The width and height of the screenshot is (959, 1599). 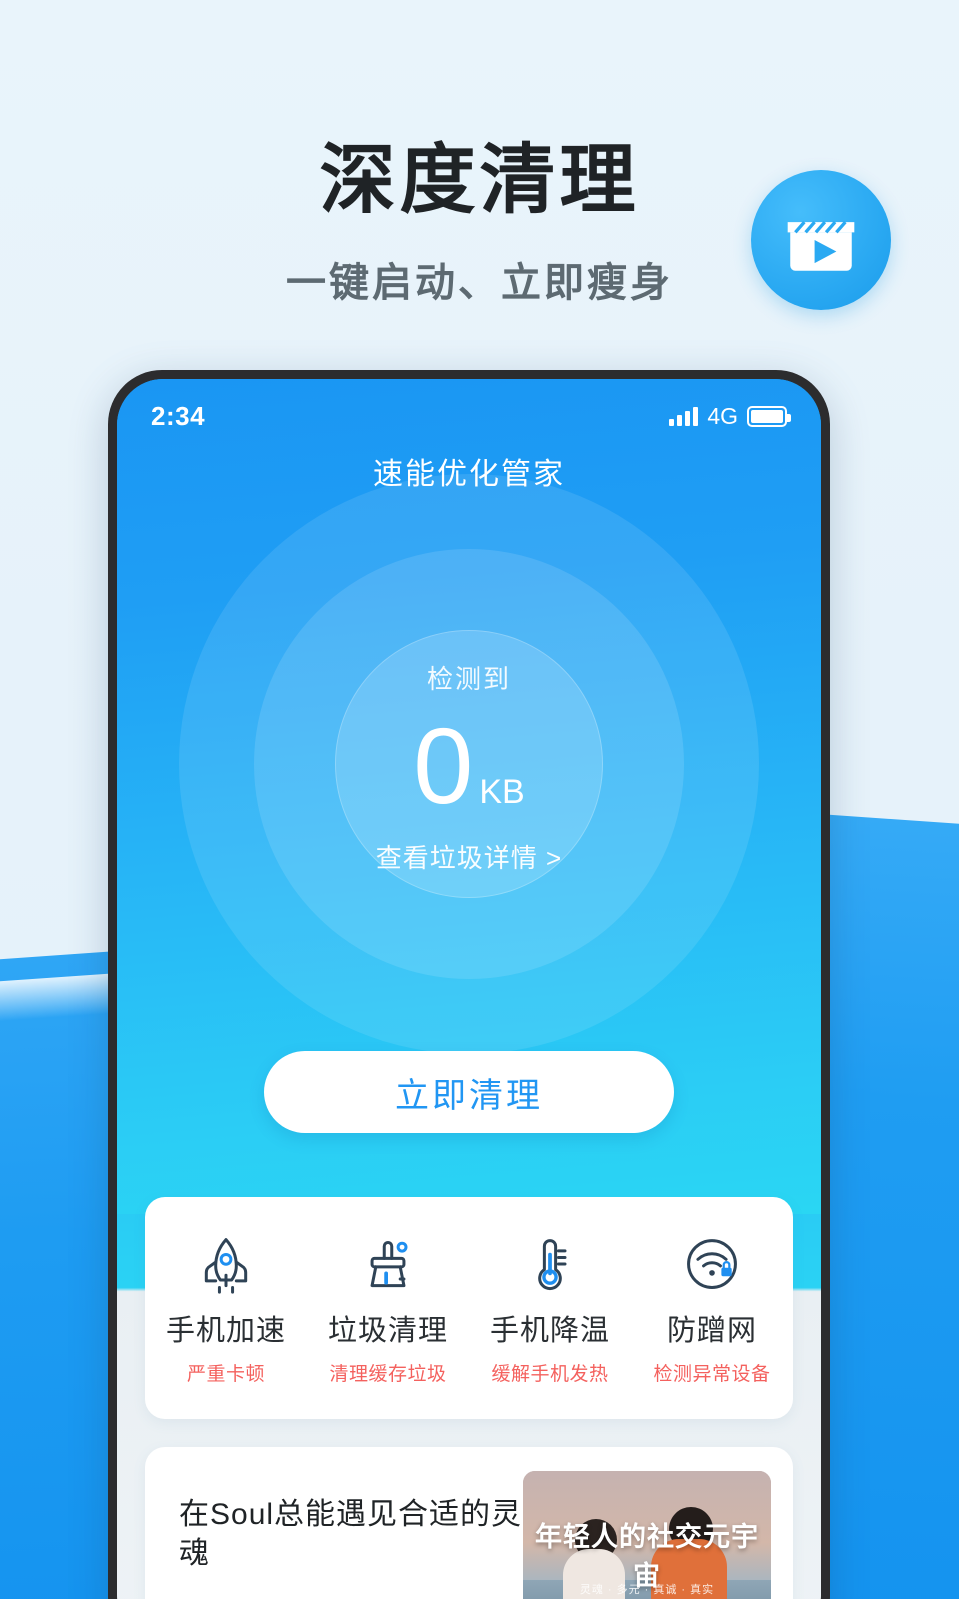 What do you see at coordinates (712, 1308) in the screenshot?
I see `feature-item-wifi-protect: 防蹭网 检测异常设备` at bounding box center [712, 1308].